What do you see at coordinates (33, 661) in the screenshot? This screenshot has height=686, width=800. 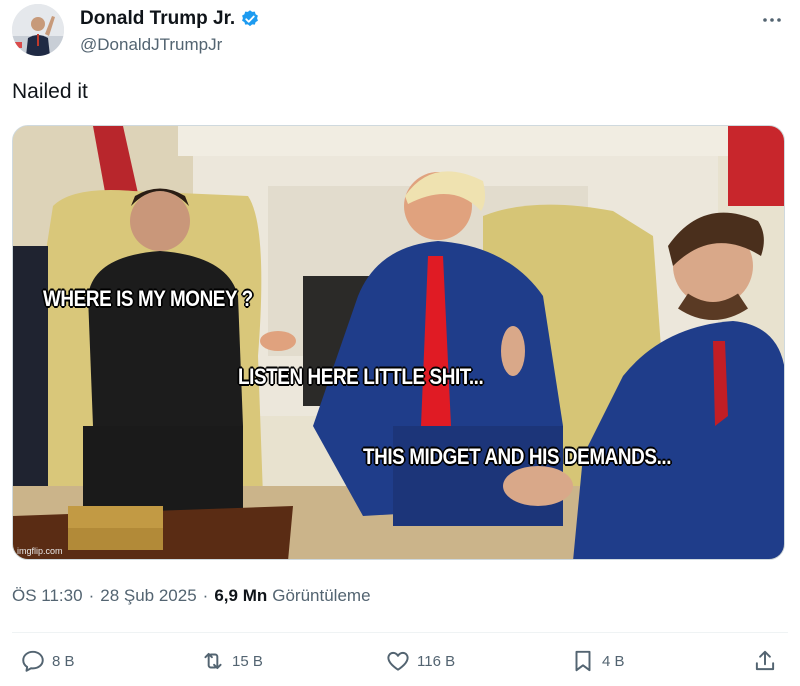 I see `reply-icon` at bounding box center [33, 661].